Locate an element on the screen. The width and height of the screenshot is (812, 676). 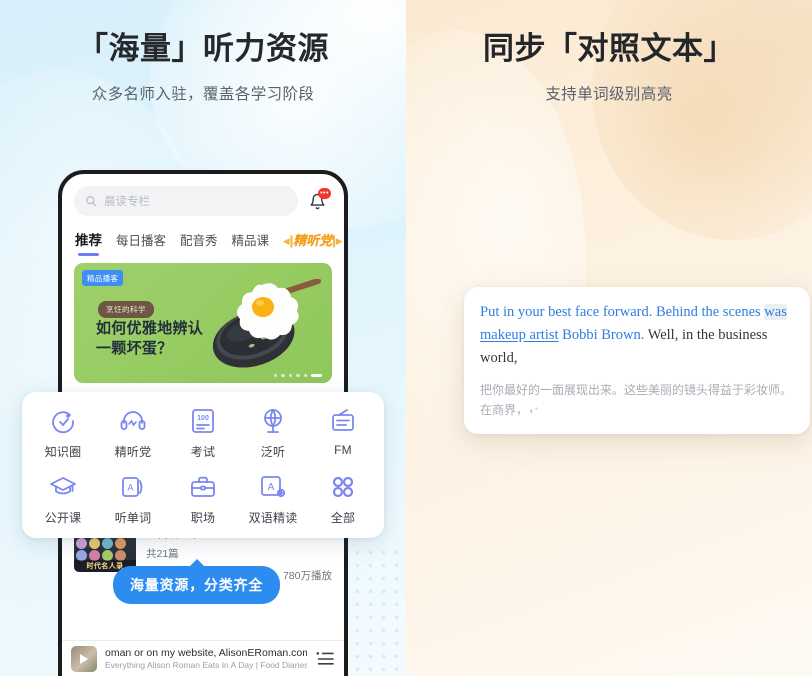
list-item-count: 共21篇 is located at coordinates (162, 554).